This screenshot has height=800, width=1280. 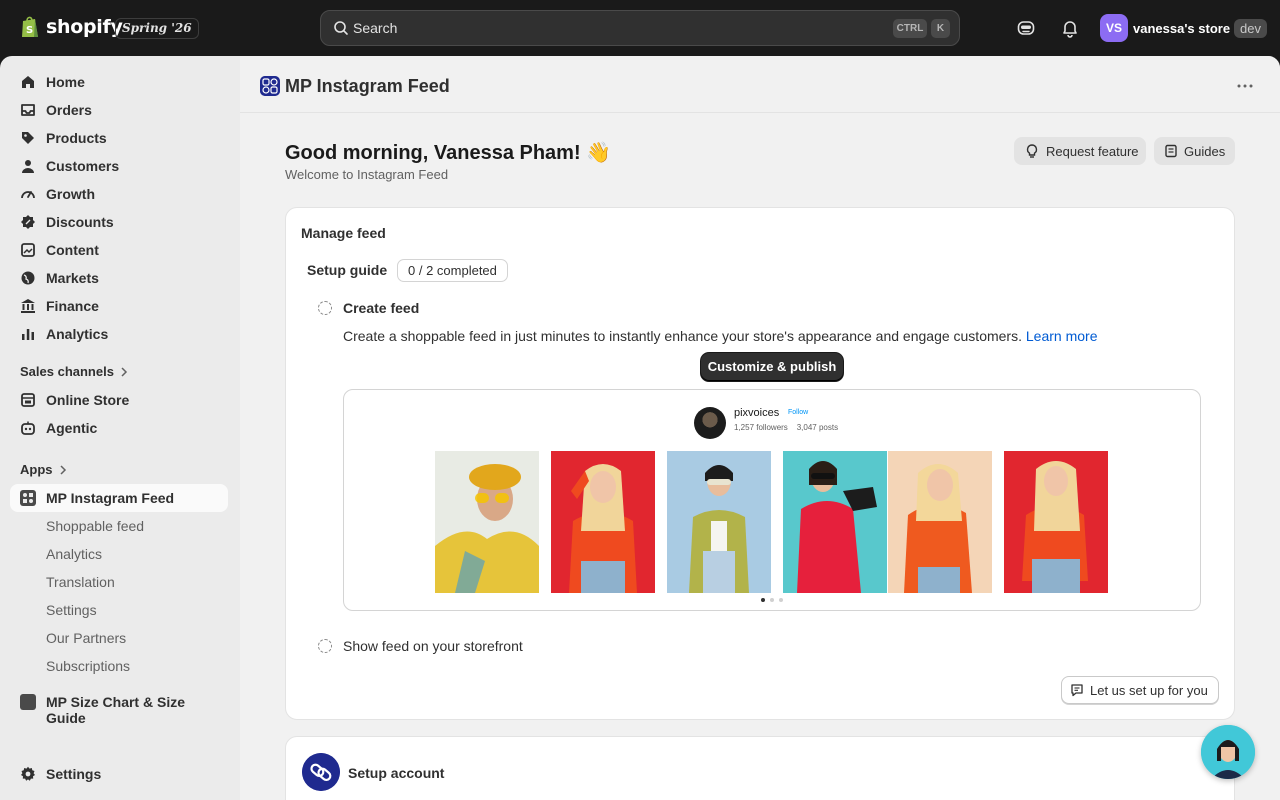 I want to click on step-create-feed-title: Create feed, so click(x=381, y=308).